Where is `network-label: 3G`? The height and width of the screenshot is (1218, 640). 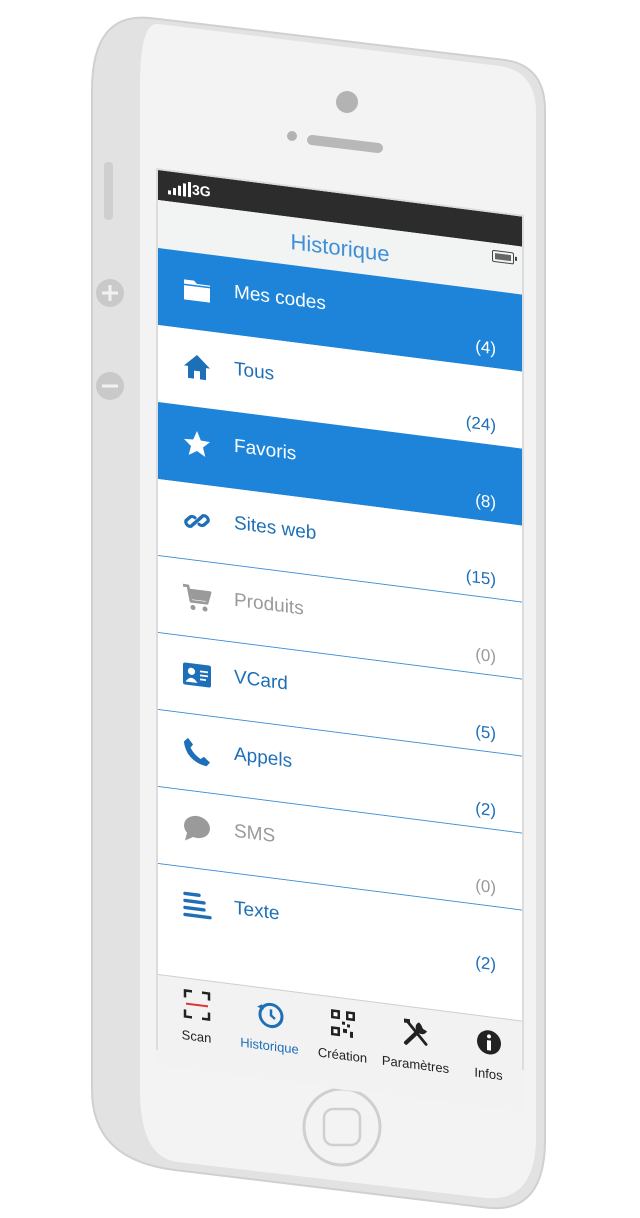
network-label: 3G is located at coordinates (201, 190).